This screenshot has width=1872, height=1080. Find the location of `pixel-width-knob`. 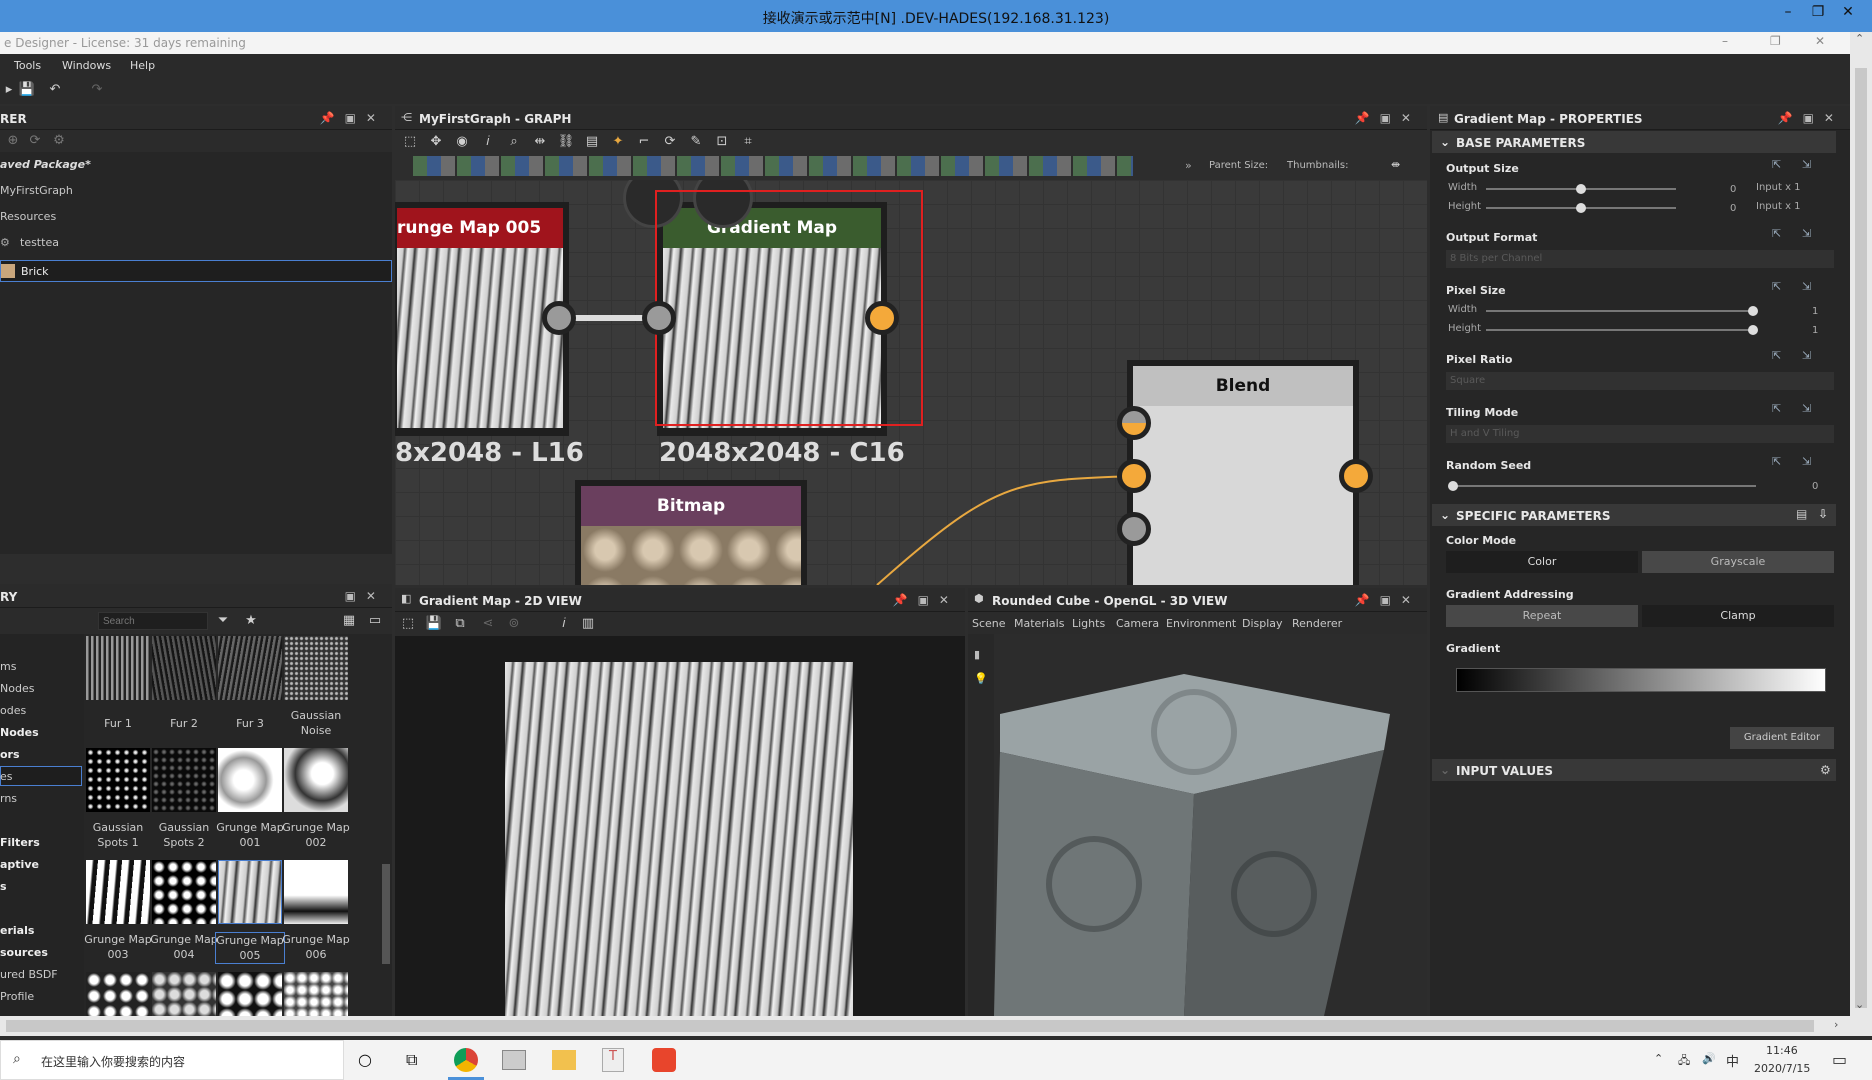

pixel-width-knob is located at coordinates (1753, 311).